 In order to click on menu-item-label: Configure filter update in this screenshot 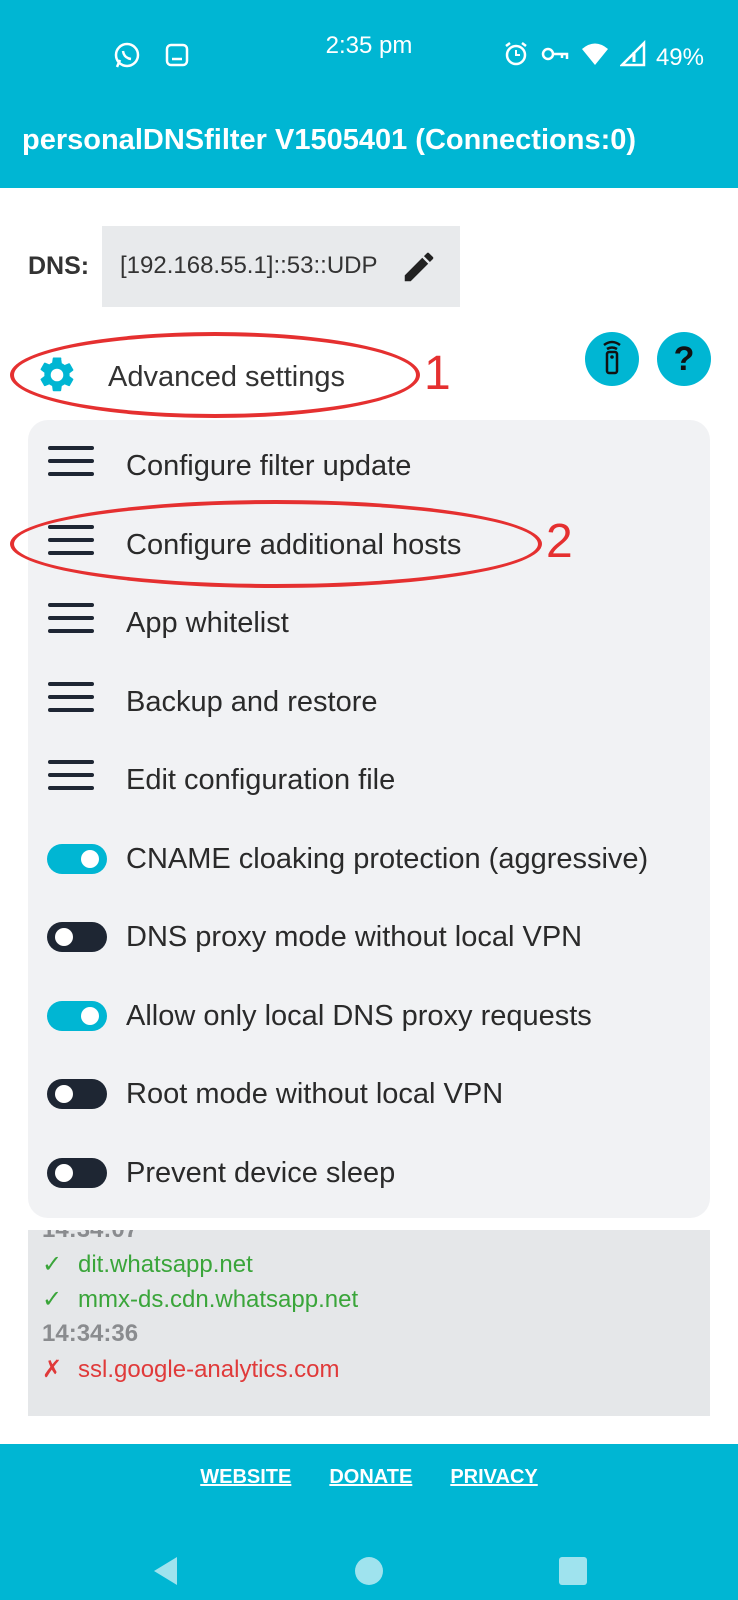, I will do `click(269, 466)`.